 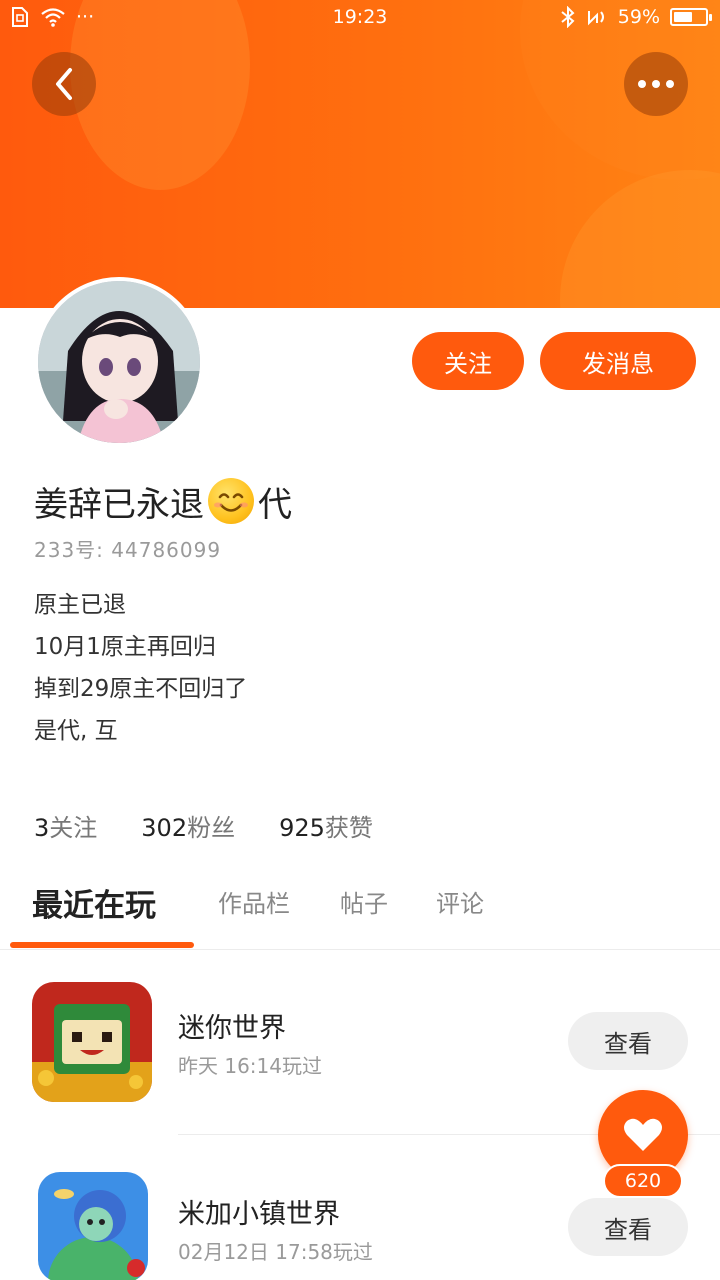 I want to click on bio-line: 掉到29原主不回归了, so click(x=141, y=689).